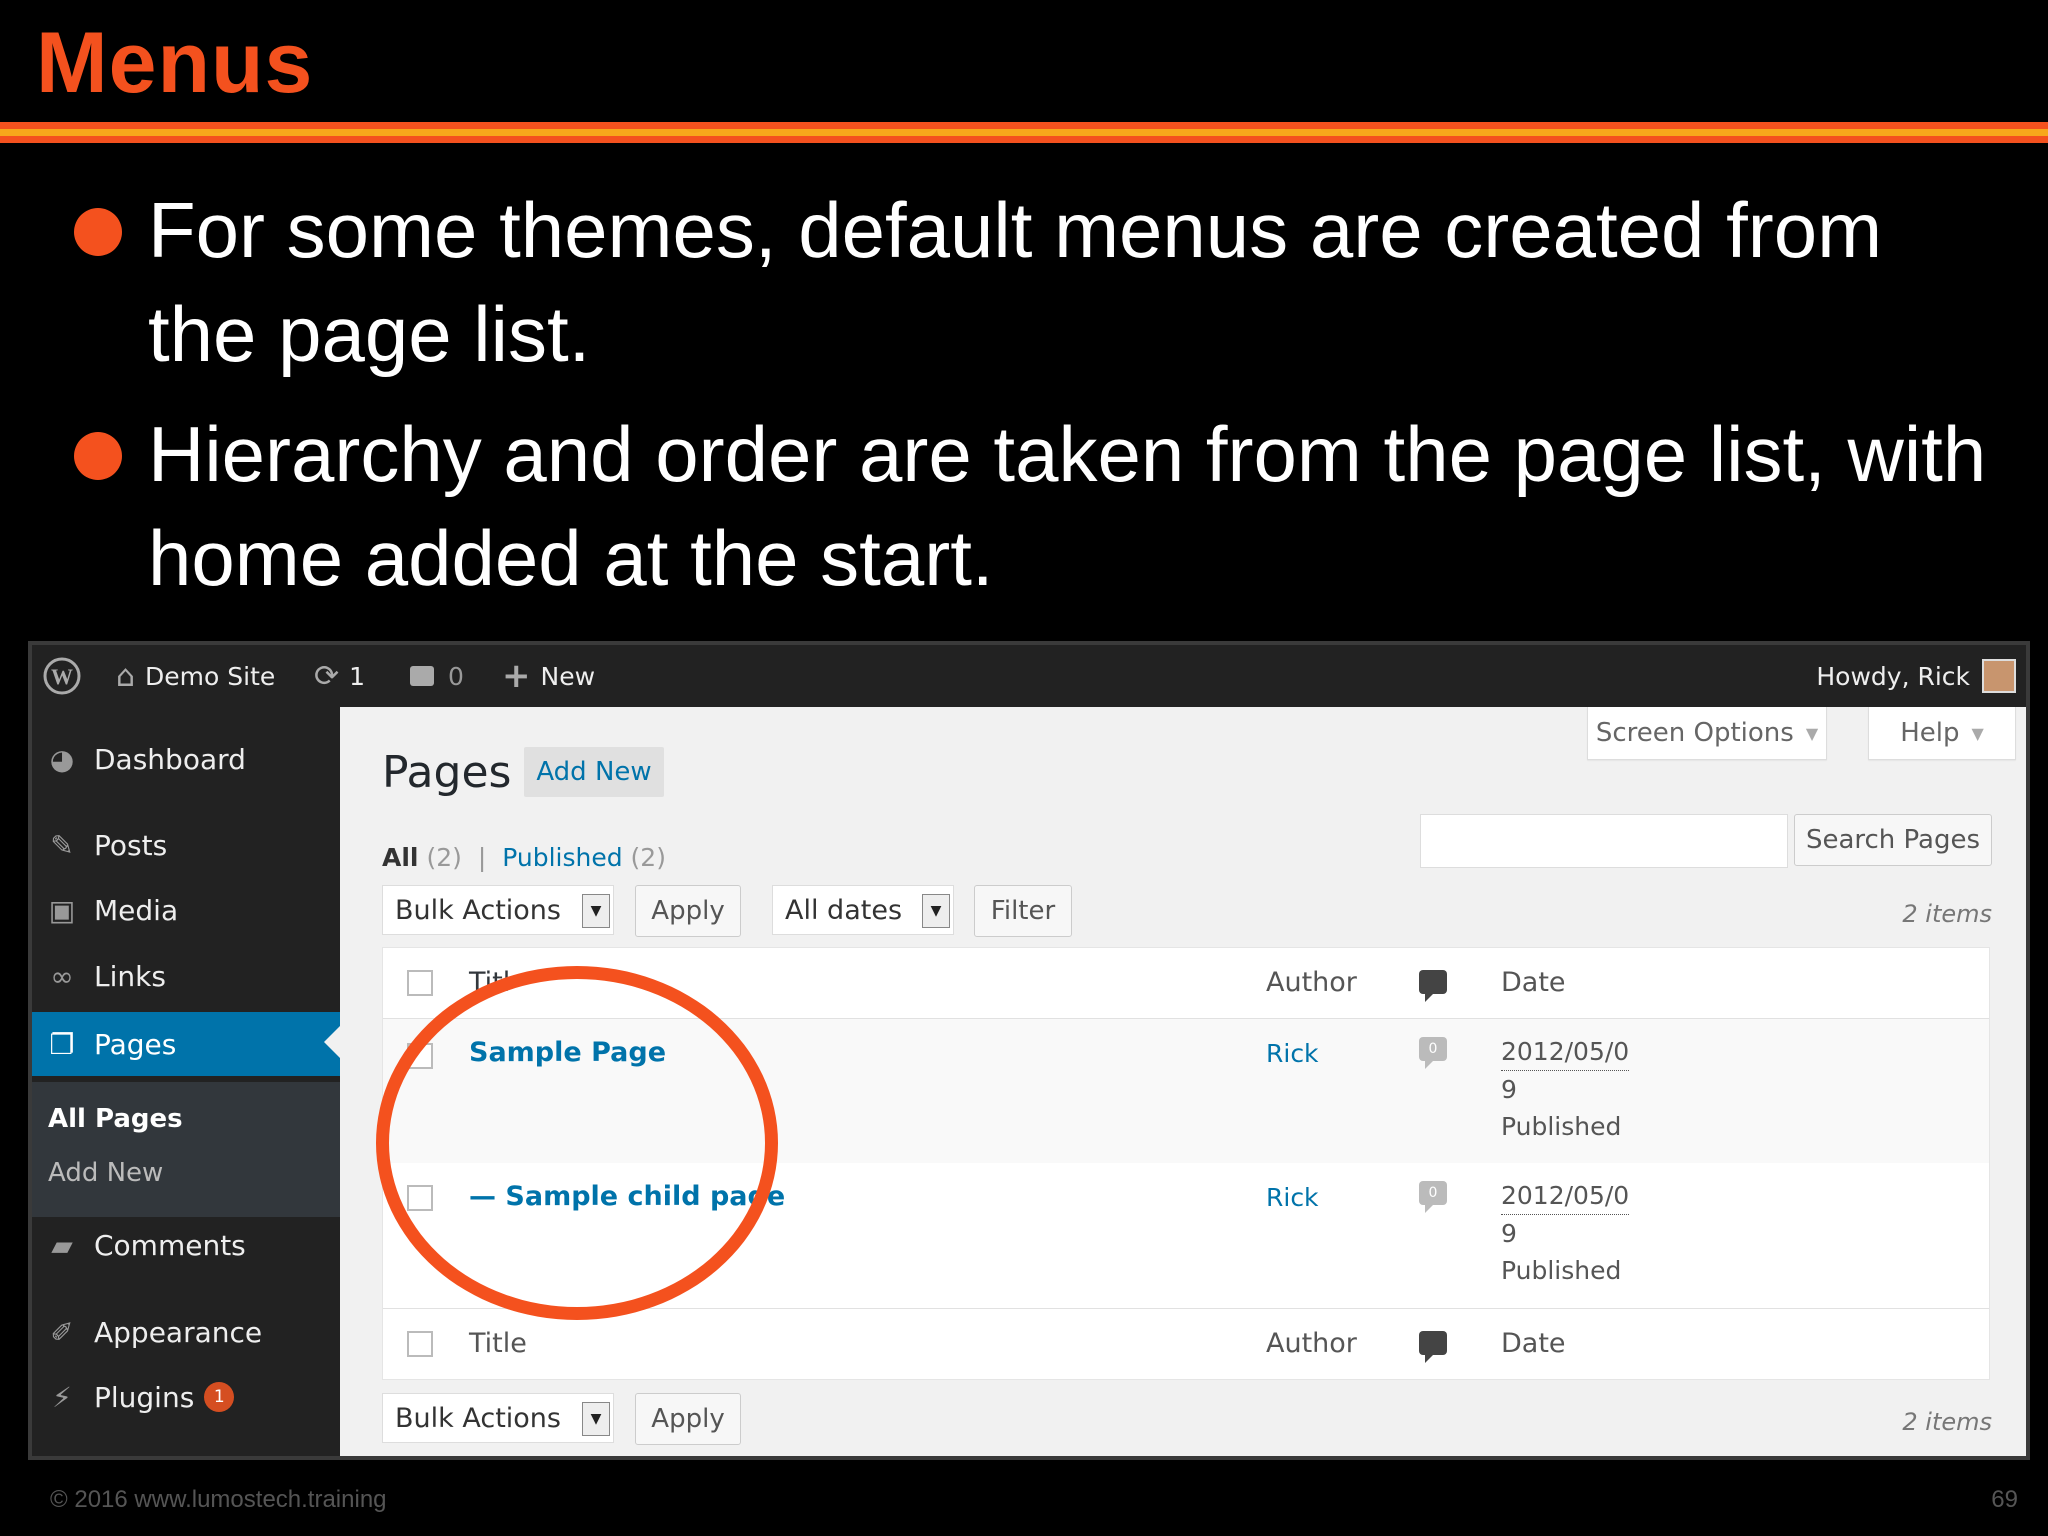 The width and height of the screenshot is (2048, 1536). I want to click on my-account-link: Howdy, Rick, so click(1916, 676).